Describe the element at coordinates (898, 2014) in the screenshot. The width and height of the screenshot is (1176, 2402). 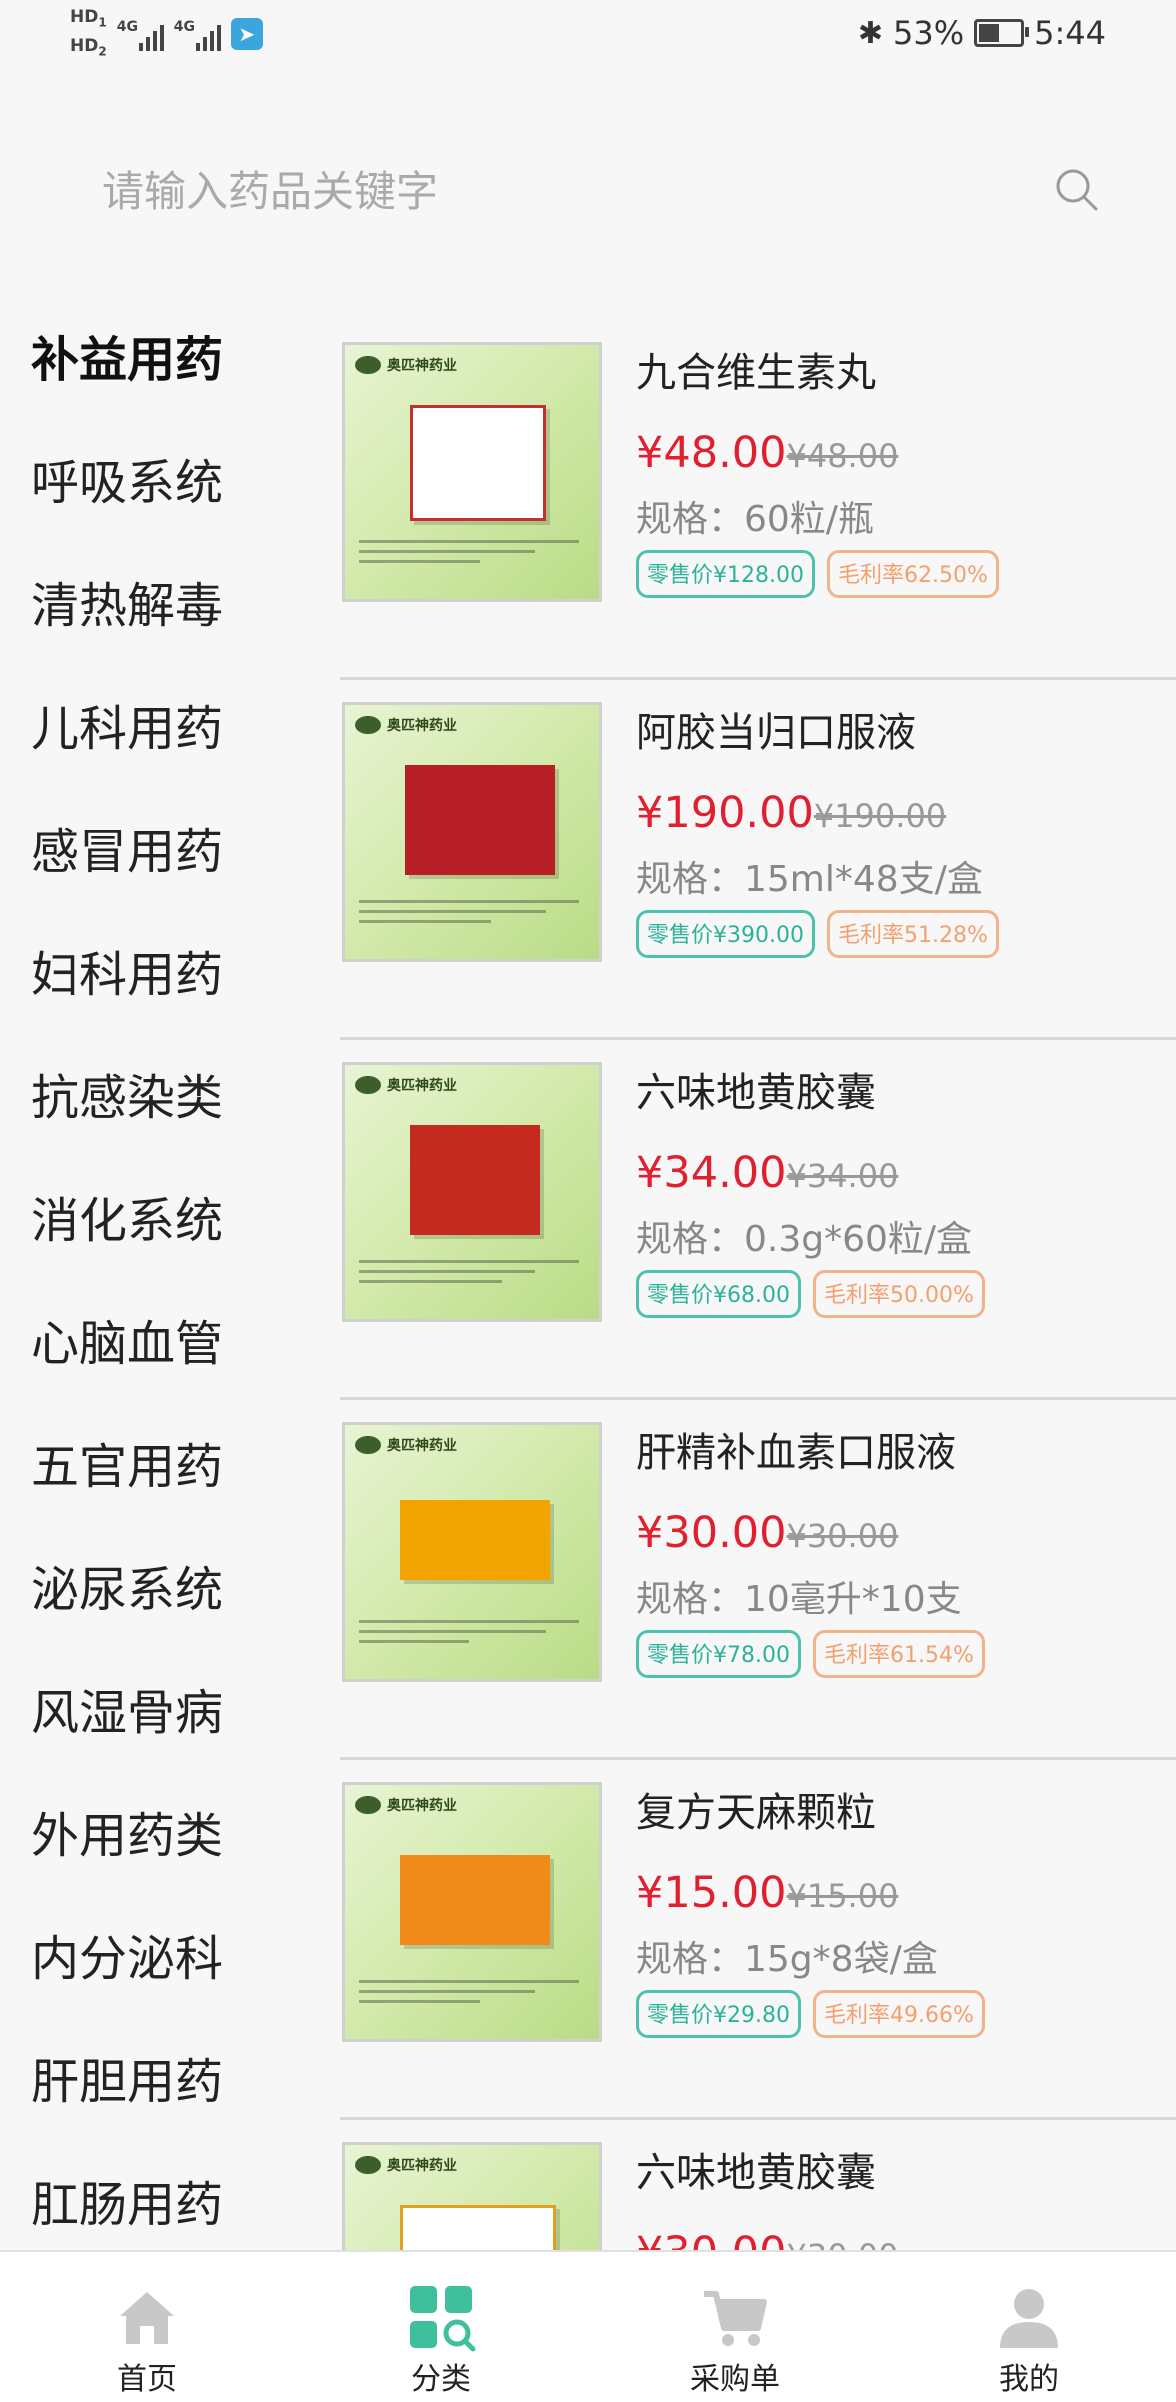
I see `margin-badge: 毛利率49.66%` at that location.